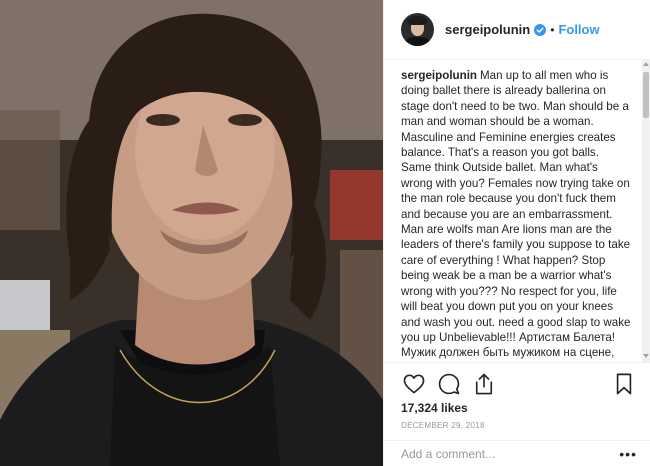 The height and width of the screenshot is (466, 650). I want to click on comment-input, so click(510, 453).